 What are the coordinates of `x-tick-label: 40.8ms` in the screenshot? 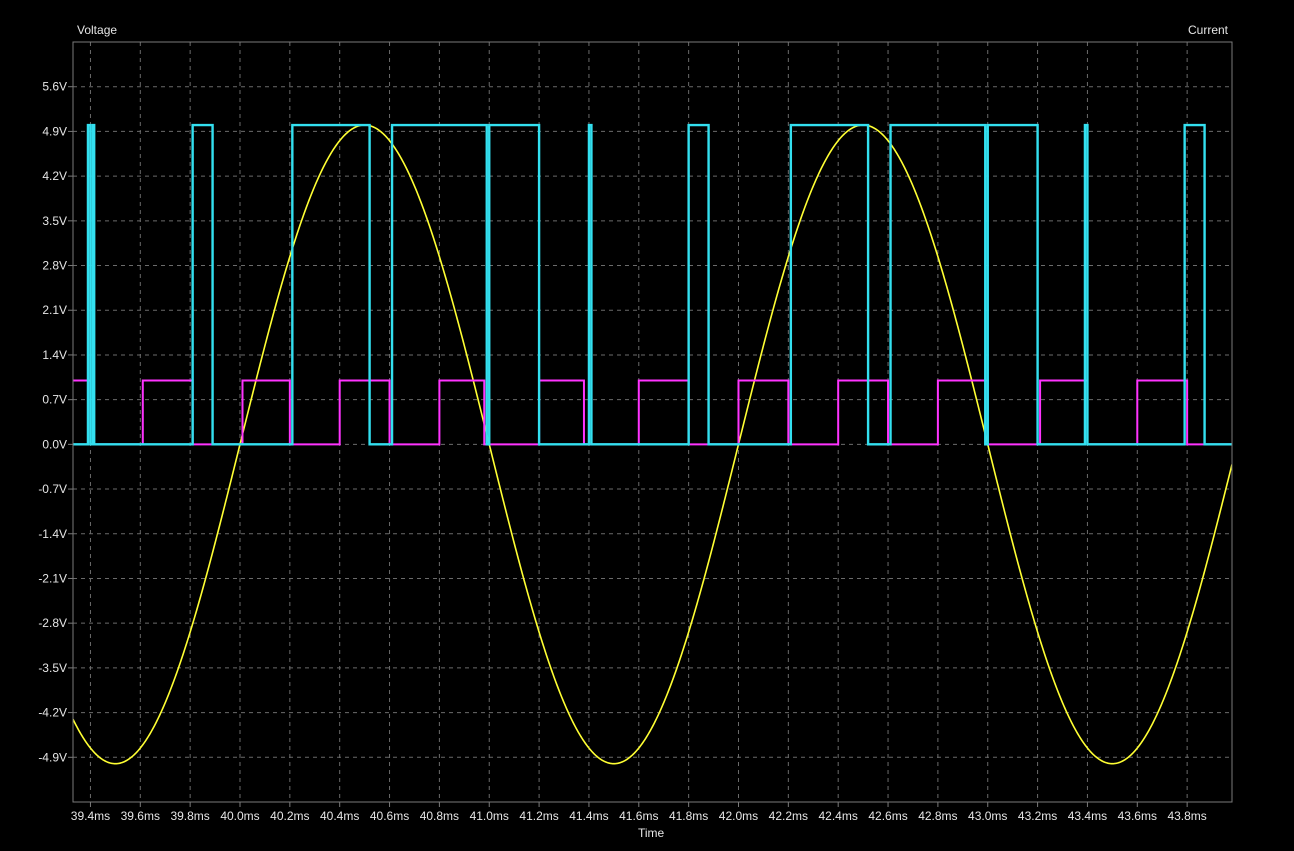 It's located at (439, 816).